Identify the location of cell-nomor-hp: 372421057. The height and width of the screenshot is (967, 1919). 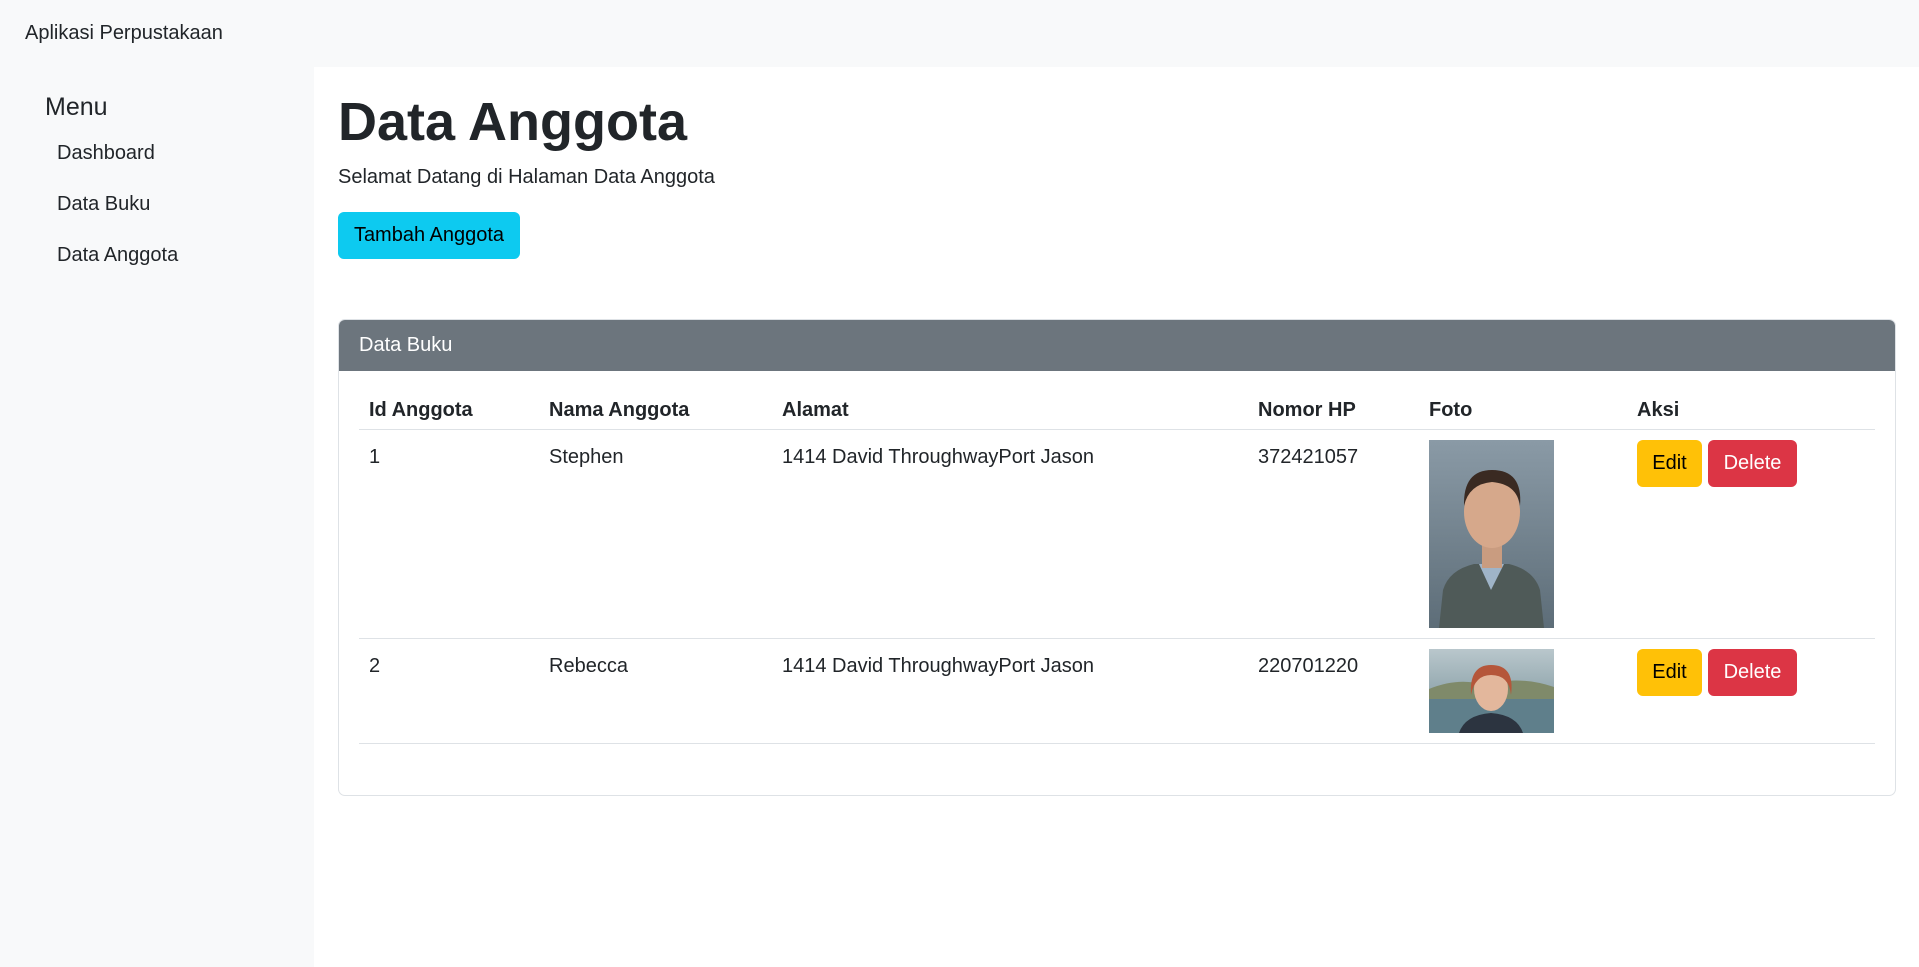
(1333, 534).